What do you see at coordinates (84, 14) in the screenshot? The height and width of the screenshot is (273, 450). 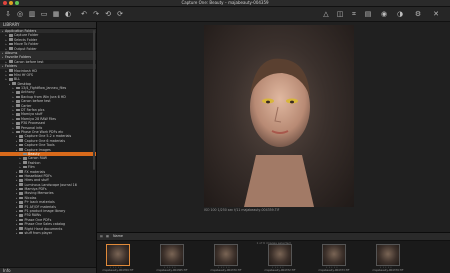 I see `undo-icon: ↶` at bounding box center [84, 14].